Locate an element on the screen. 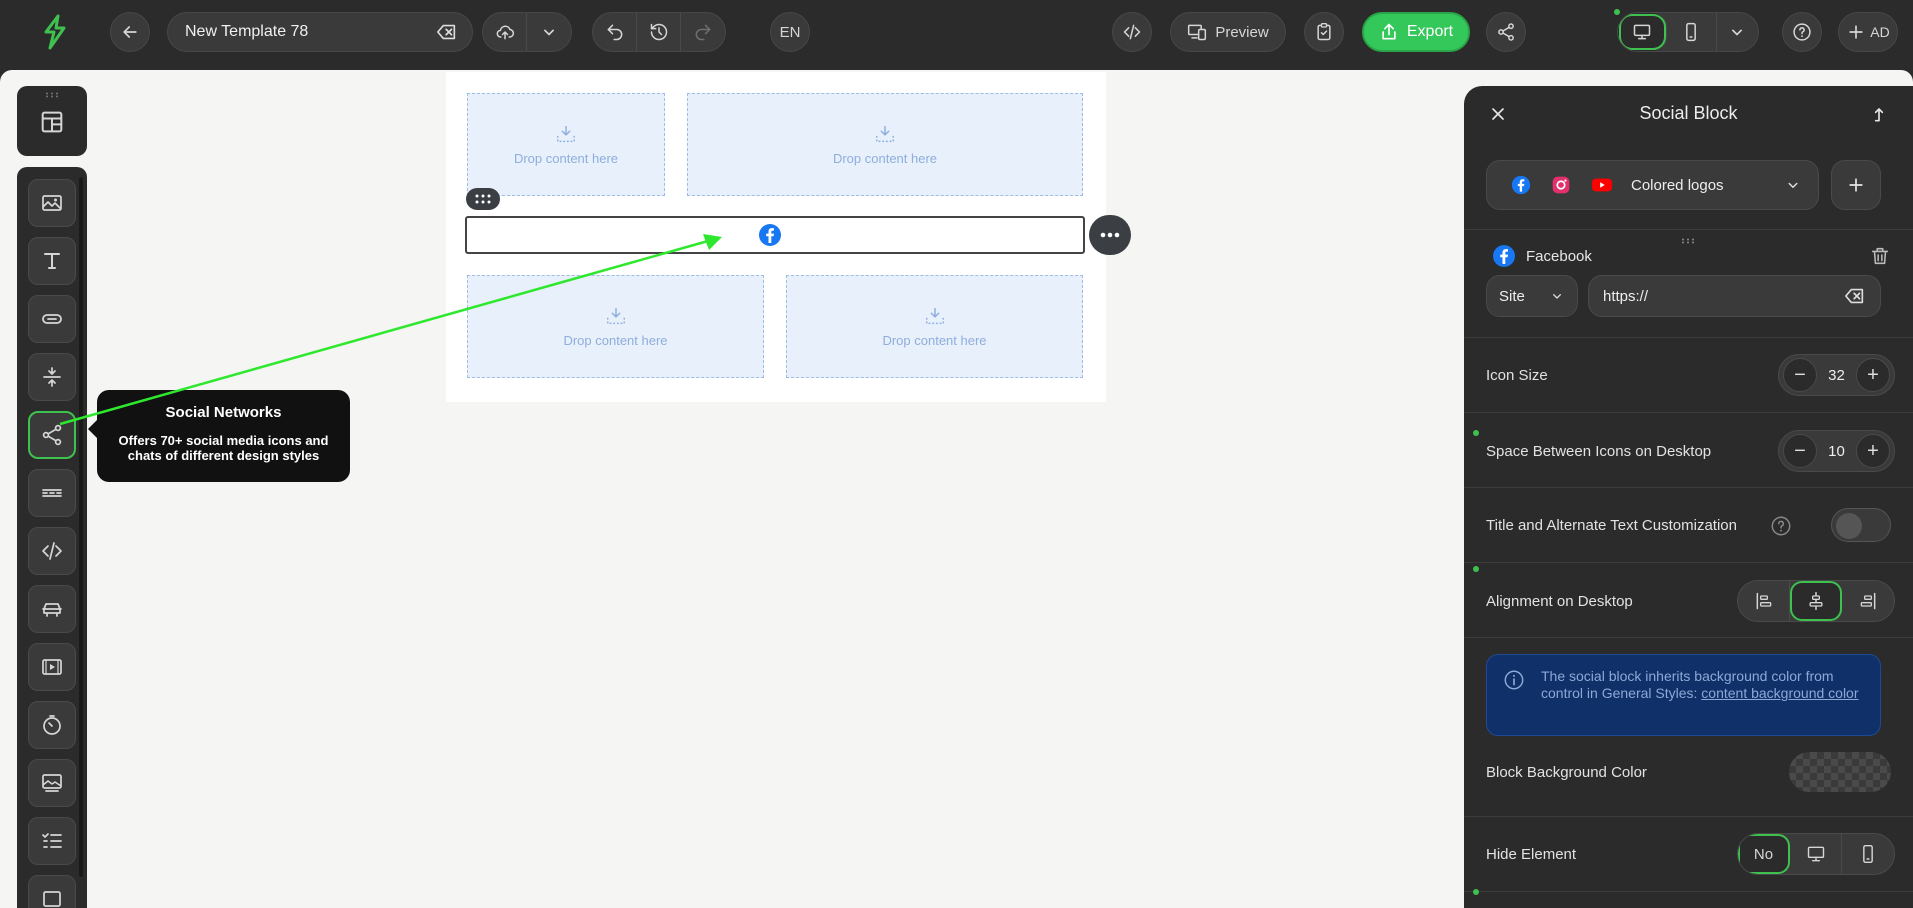 This screenshot has height=908, width=1913. back-button is located at coordinates (130, 32).